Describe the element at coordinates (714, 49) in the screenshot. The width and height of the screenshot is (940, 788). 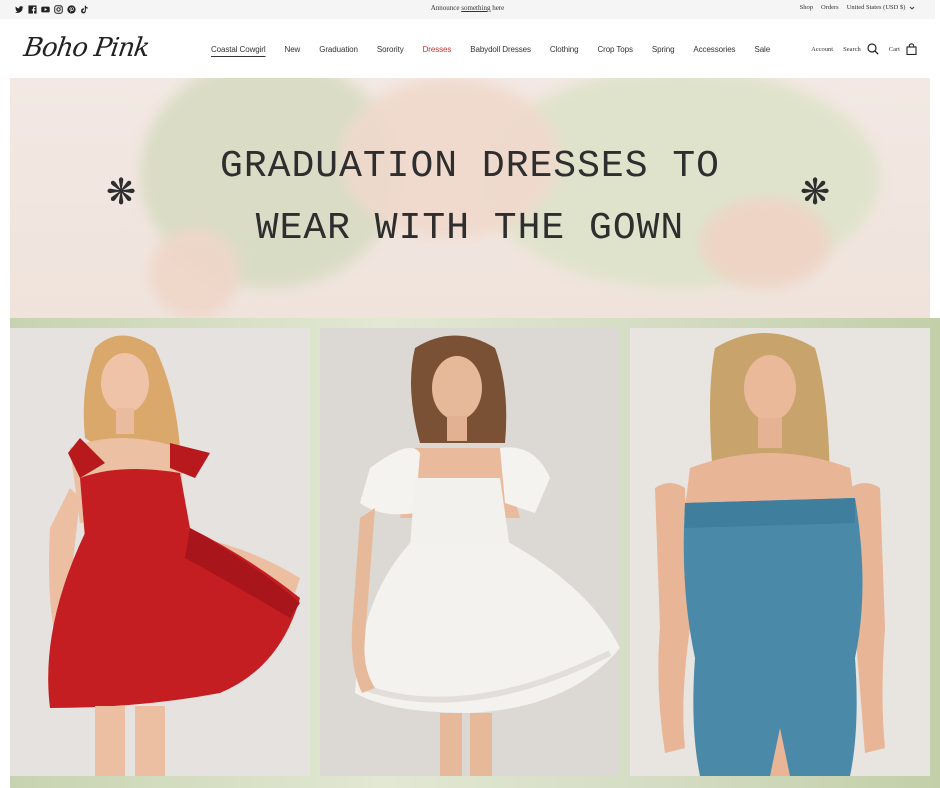
I see `nav-item-accessories: Accessories` at that location.